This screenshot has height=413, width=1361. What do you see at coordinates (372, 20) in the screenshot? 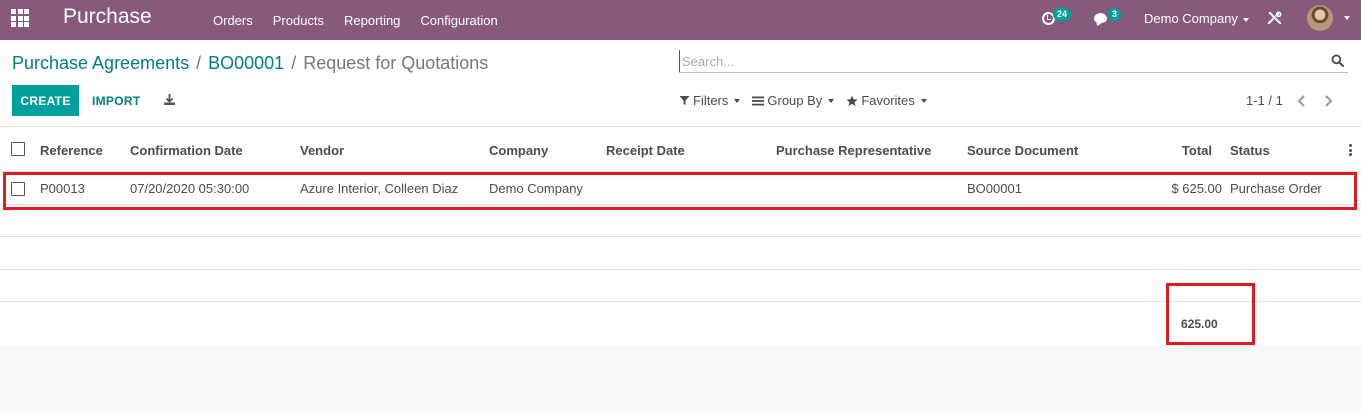
I see `menu-item-reporting: Reporting` at bounding box center [372, 20].